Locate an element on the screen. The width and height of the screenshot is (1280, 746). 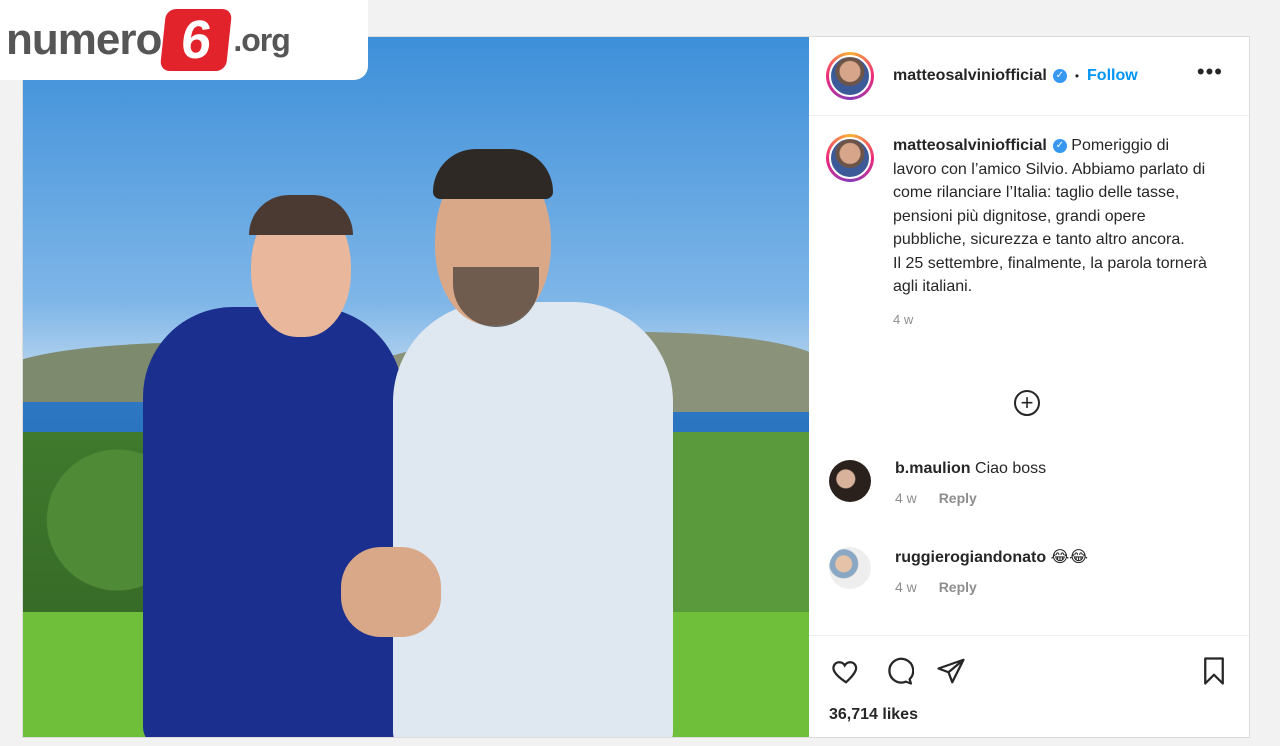
caption-username: matteosalviniofficial is located at coordinates (970, 145).